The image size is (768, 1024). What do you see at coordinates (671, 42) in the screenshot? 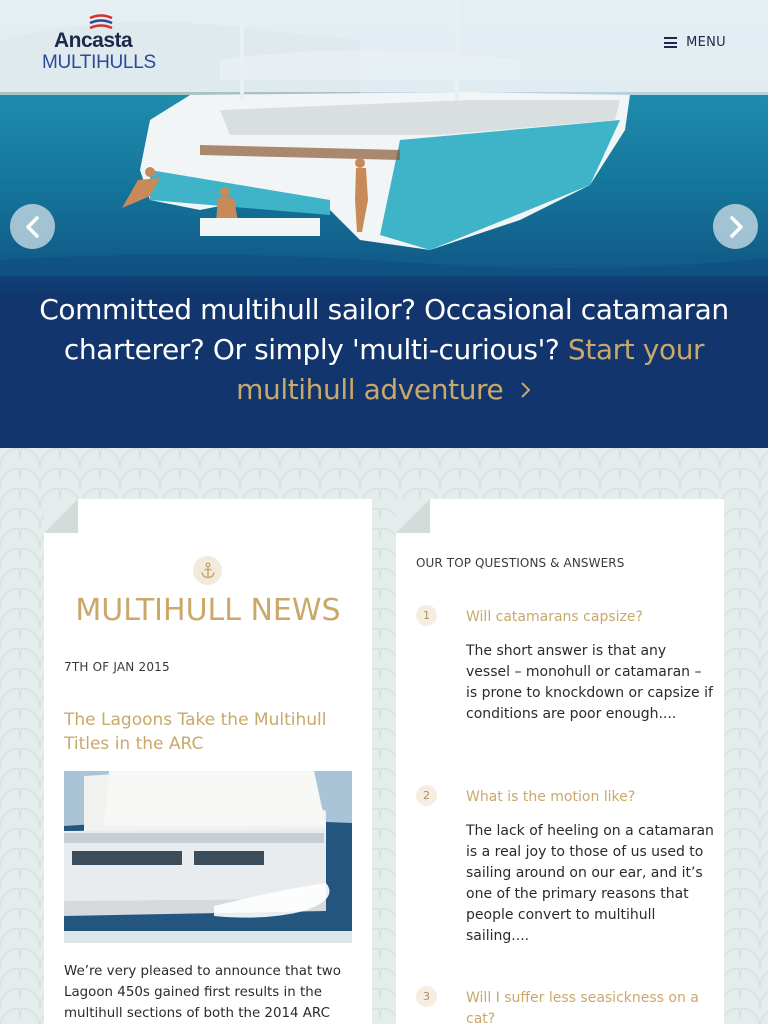
I see `hamburger-icon` at bounding box center [671, 42].